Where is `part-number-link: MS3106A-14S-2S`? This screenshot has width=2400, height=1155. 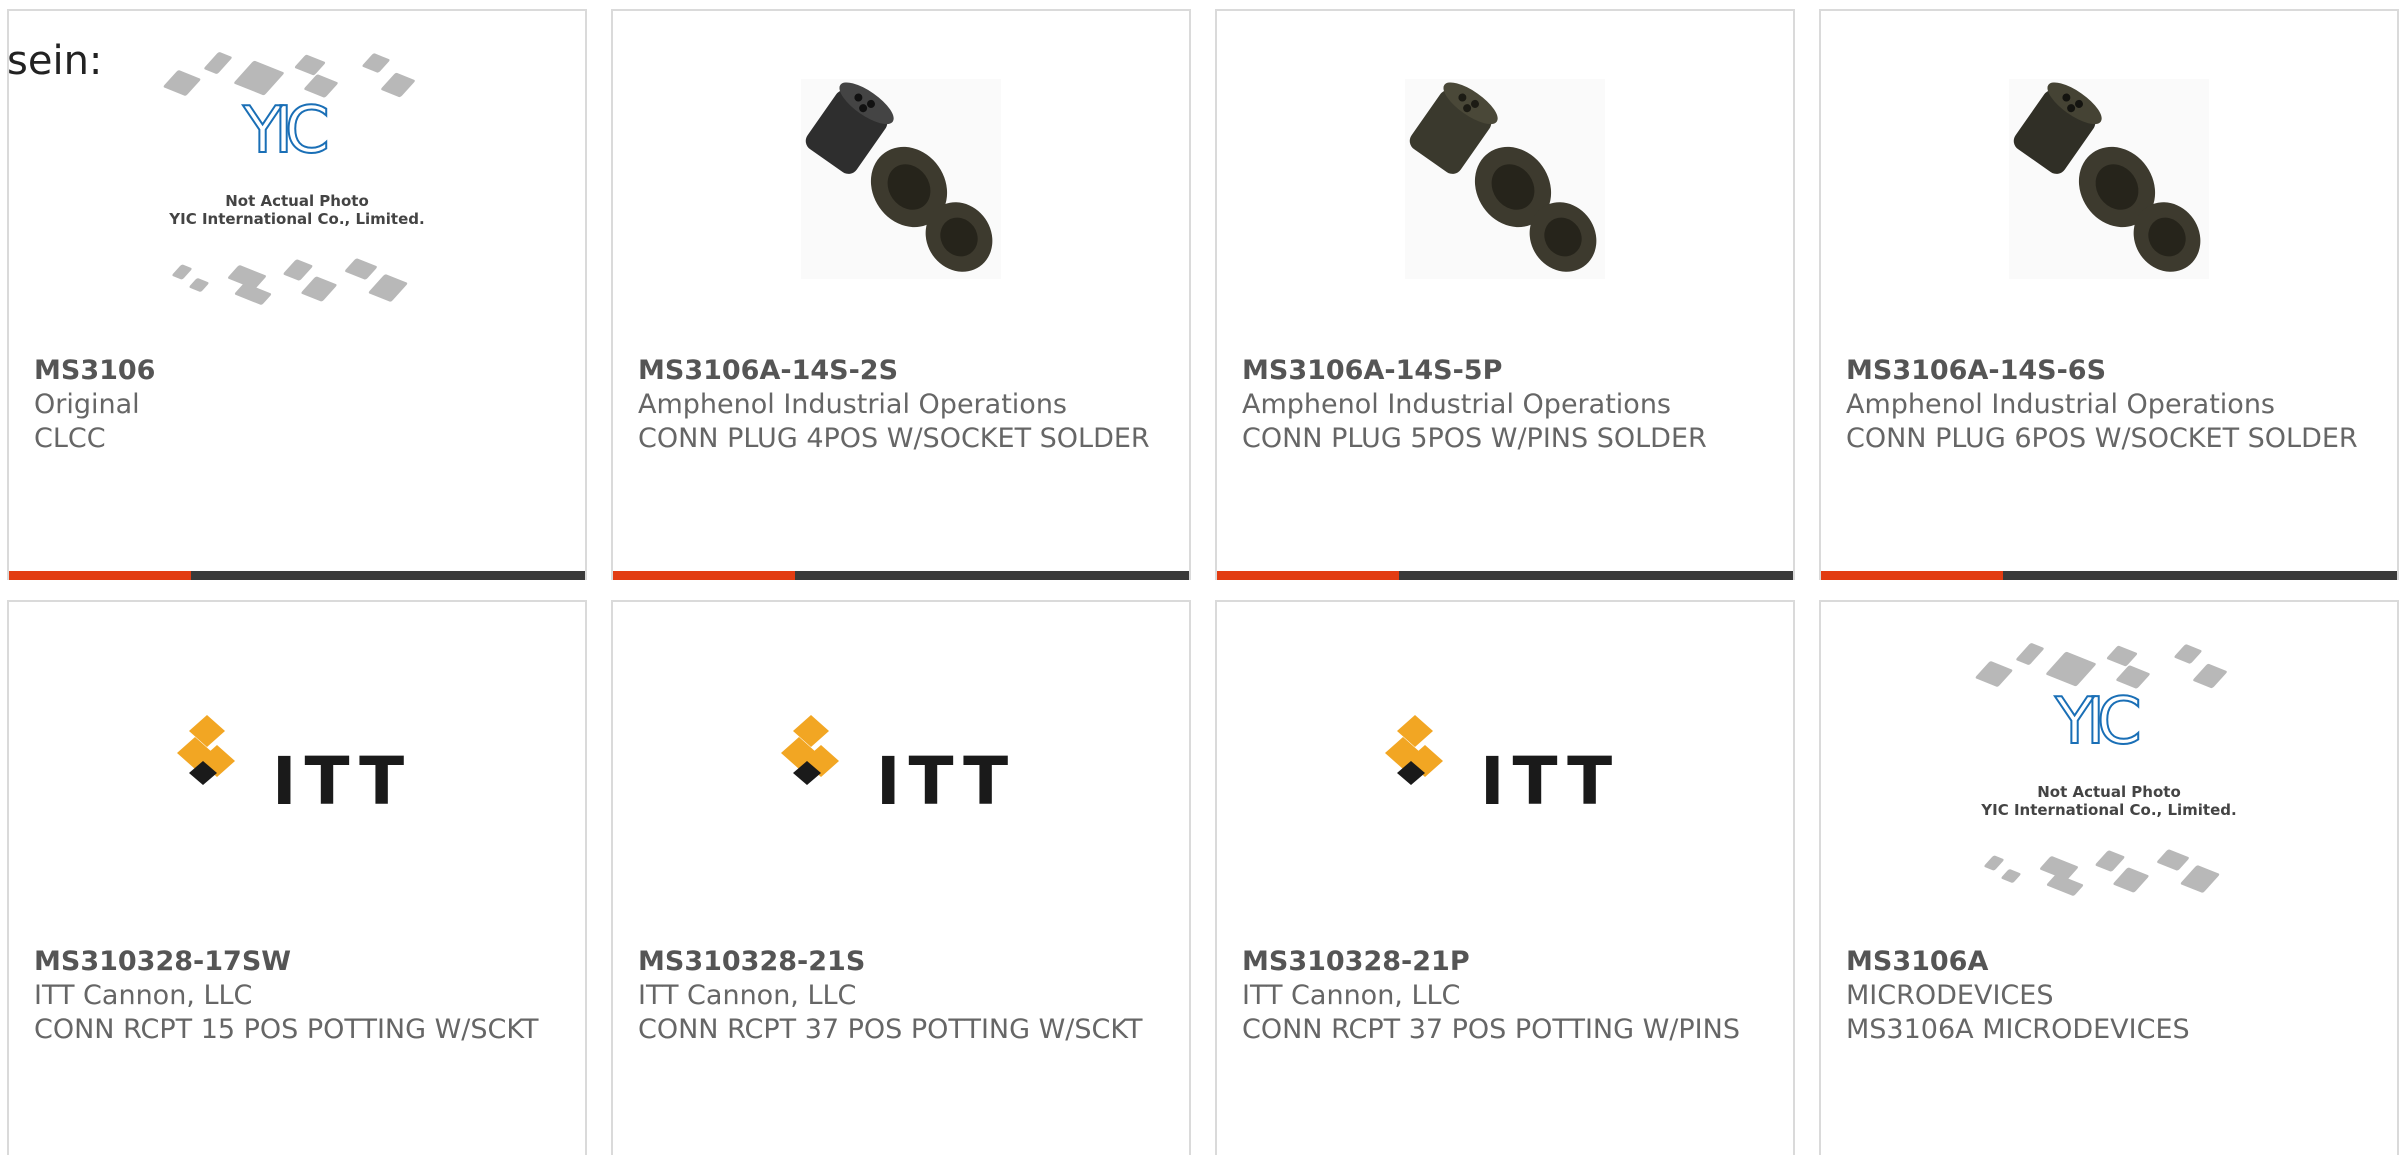 part-number-link: MS3106A-14S-2S is located at coordinates (903, 371).